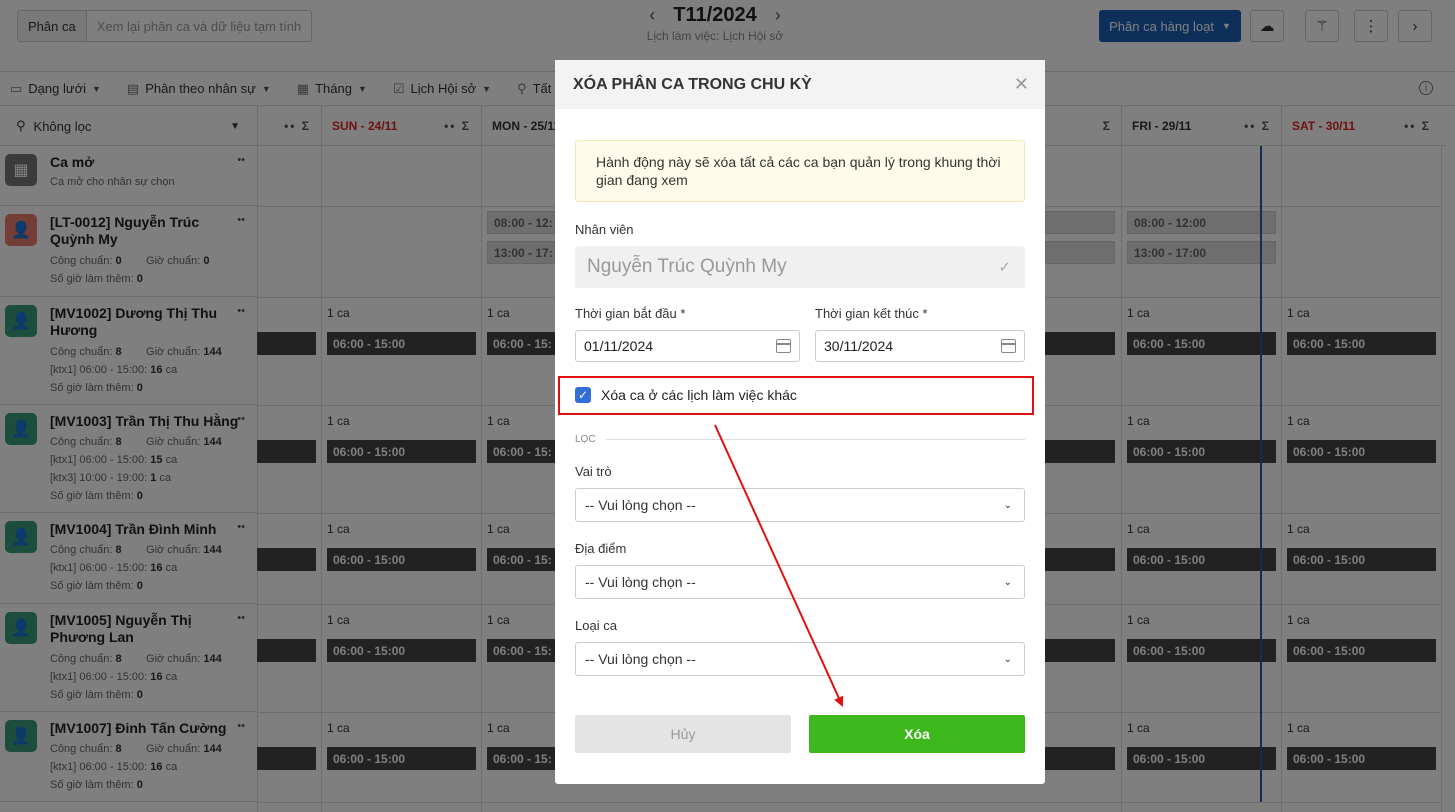 The height and width of the screenshot is (812, 1455). I want to click on role-label: Vai trò, so click(593, 471).